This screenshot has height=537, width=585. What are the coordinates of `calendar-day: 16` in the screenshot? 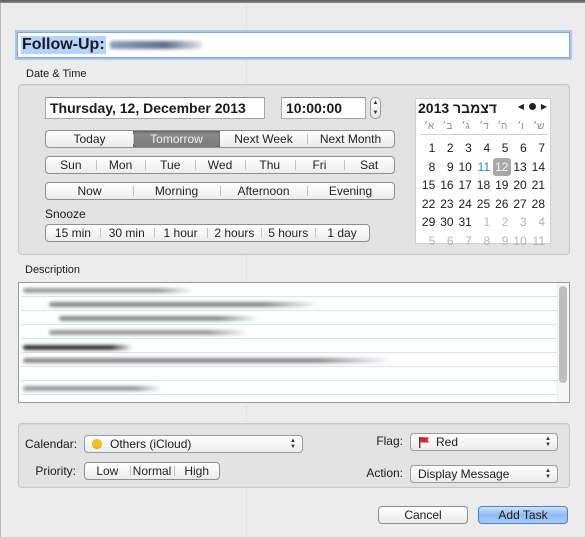 It's located at (447, 185).